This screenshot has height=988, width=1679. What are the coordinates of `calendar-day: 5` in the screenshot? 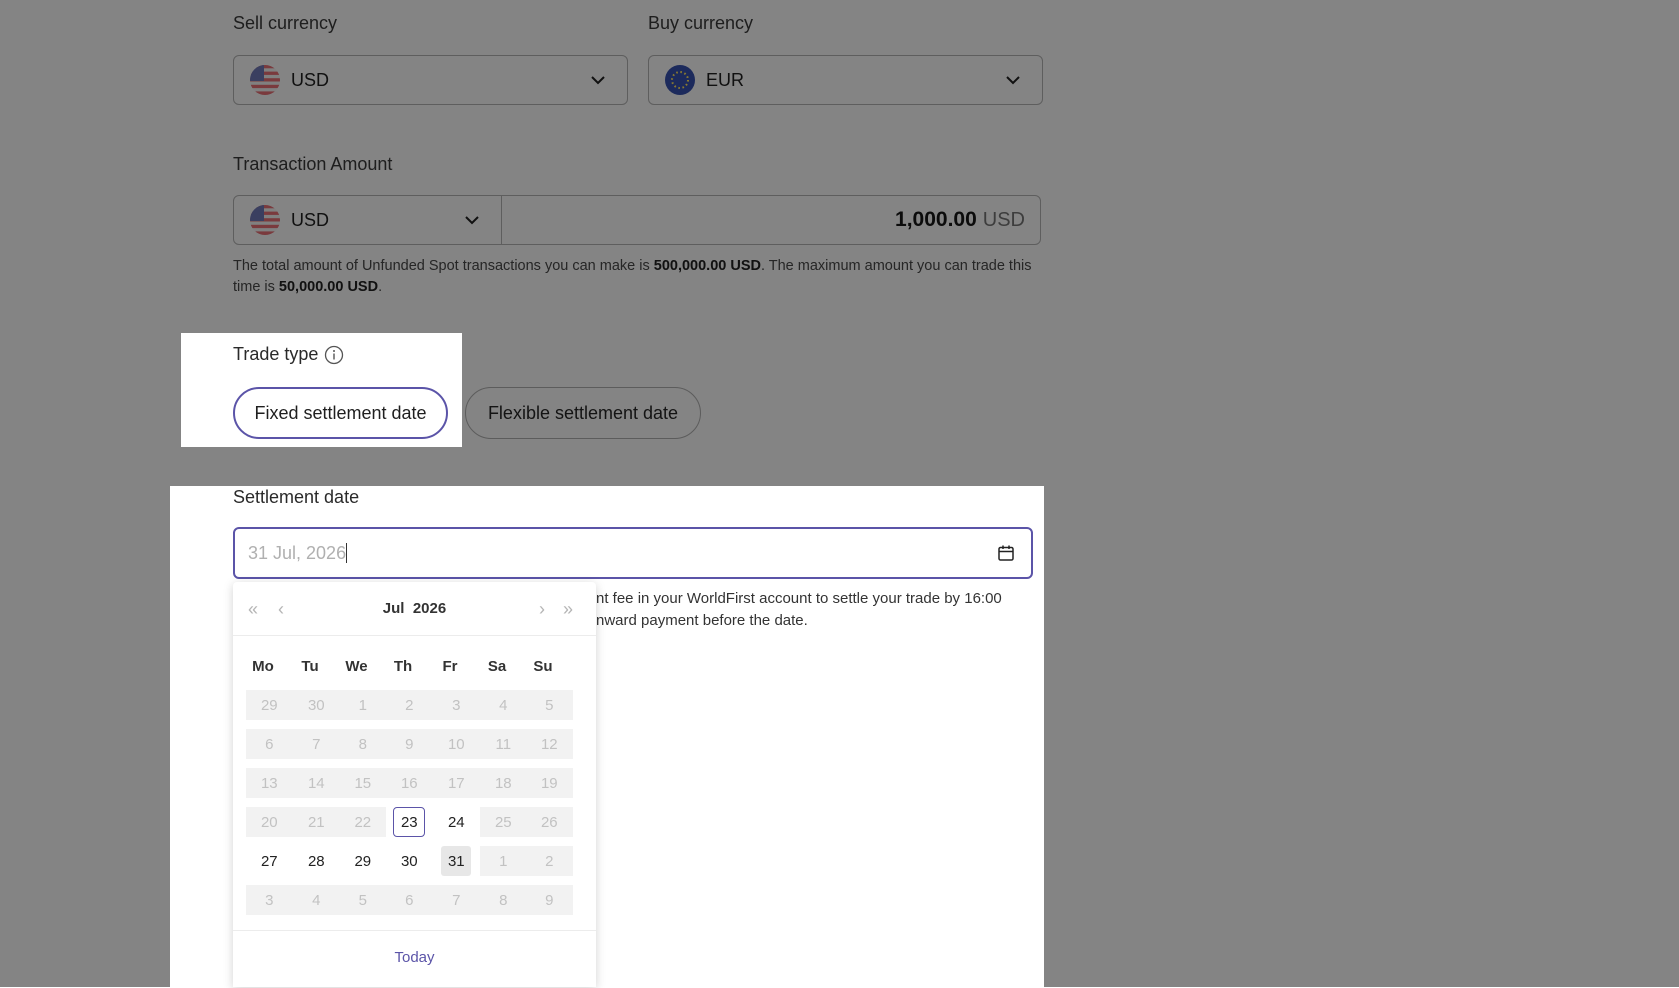 It's located at (549, 705).